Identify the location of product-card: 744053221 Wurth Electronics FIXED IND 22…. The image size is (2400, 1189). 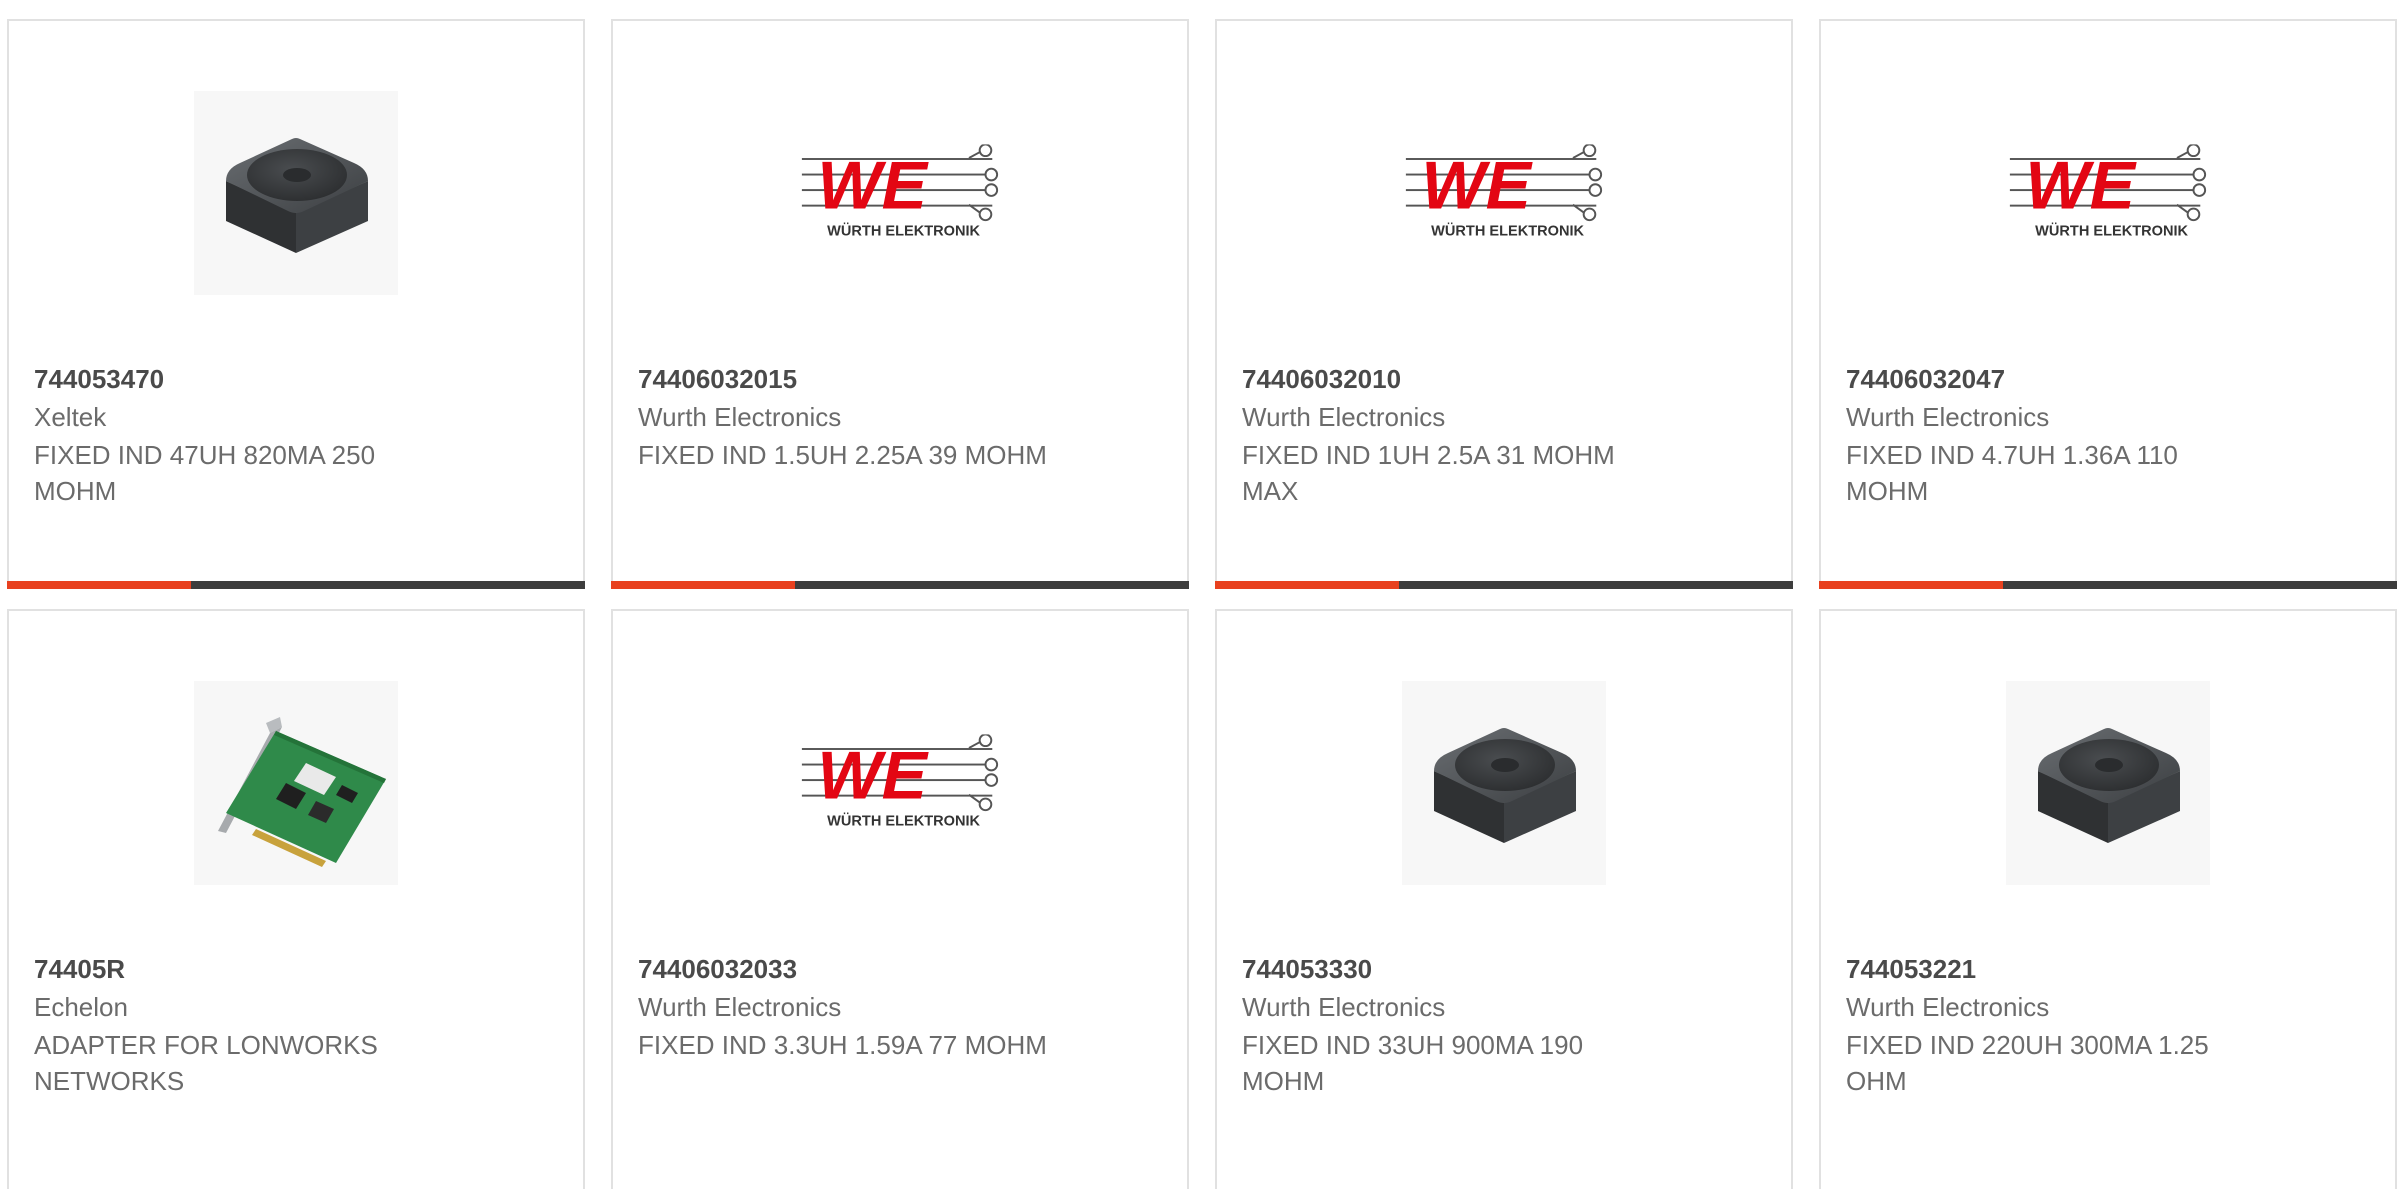
(2108, 899).